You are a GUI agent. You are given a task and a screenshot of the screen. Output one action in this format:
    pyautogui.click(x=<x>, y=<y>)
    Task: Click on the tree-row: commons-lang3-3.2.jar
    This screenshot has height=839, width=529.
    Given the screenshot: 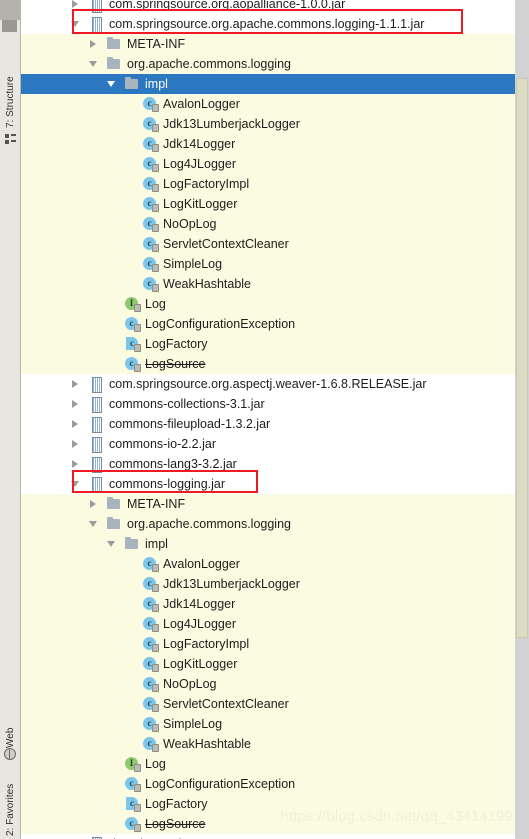 What is the action you would take?
    pyautogui.click(x=275, y=464)
    